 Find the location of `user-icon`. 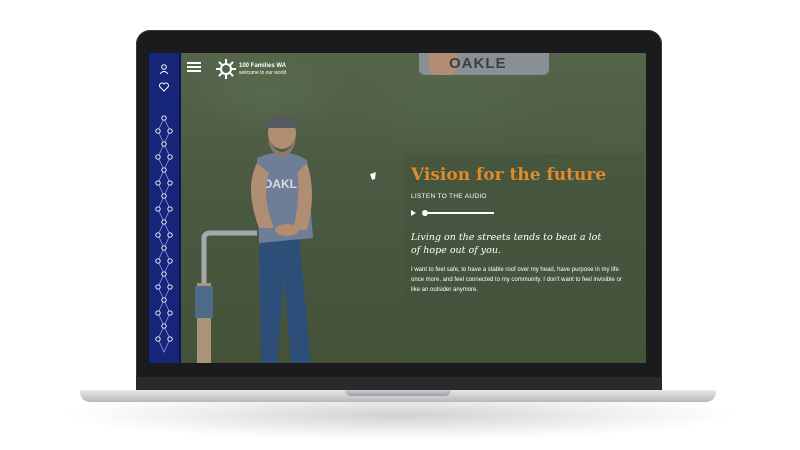

user-icon is located at coordinates (164, 70).